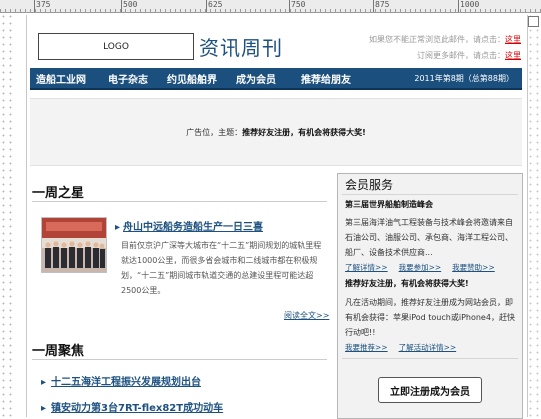 Image resolution: width=541 pixels, height=419 pixels. Describe the element at coordinates (43, 4) in the screenshot. I see `ruler-label: 375` at that location.